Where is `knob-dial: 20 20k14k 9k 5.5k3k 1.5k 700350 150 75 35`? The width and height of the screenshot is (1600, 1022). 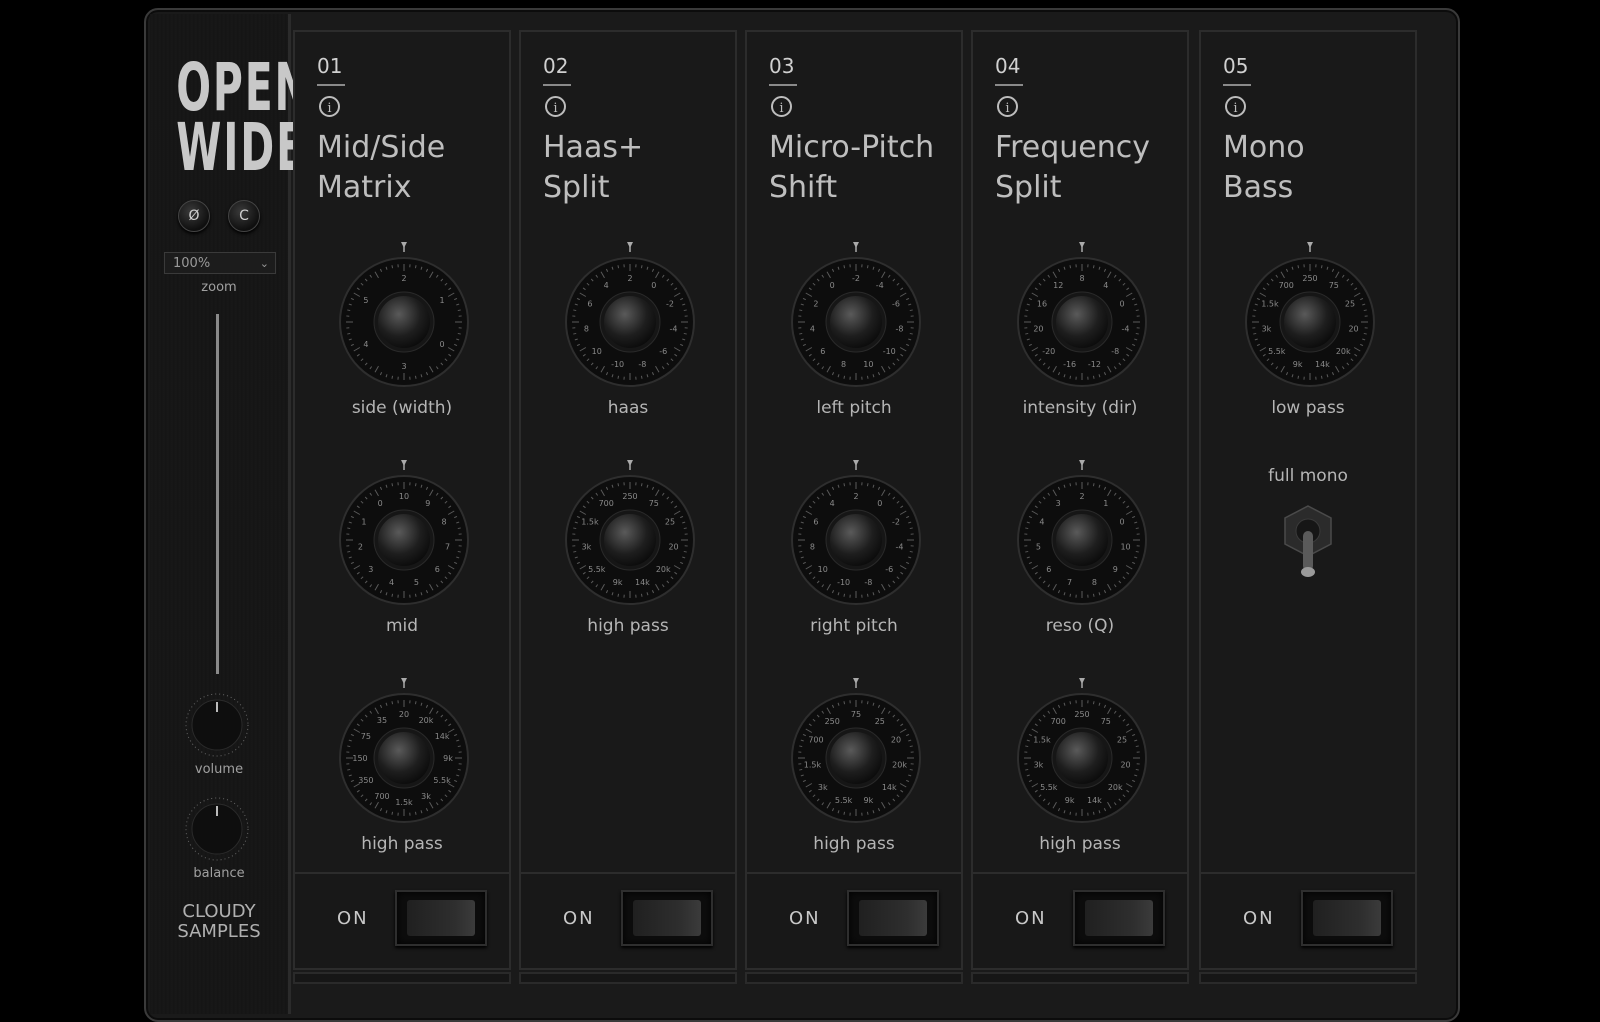 knob-dial: 20 20k14k 9k 5.5k3k 1.5k 700350 150 75 35 is located at coordinates (404, 750).